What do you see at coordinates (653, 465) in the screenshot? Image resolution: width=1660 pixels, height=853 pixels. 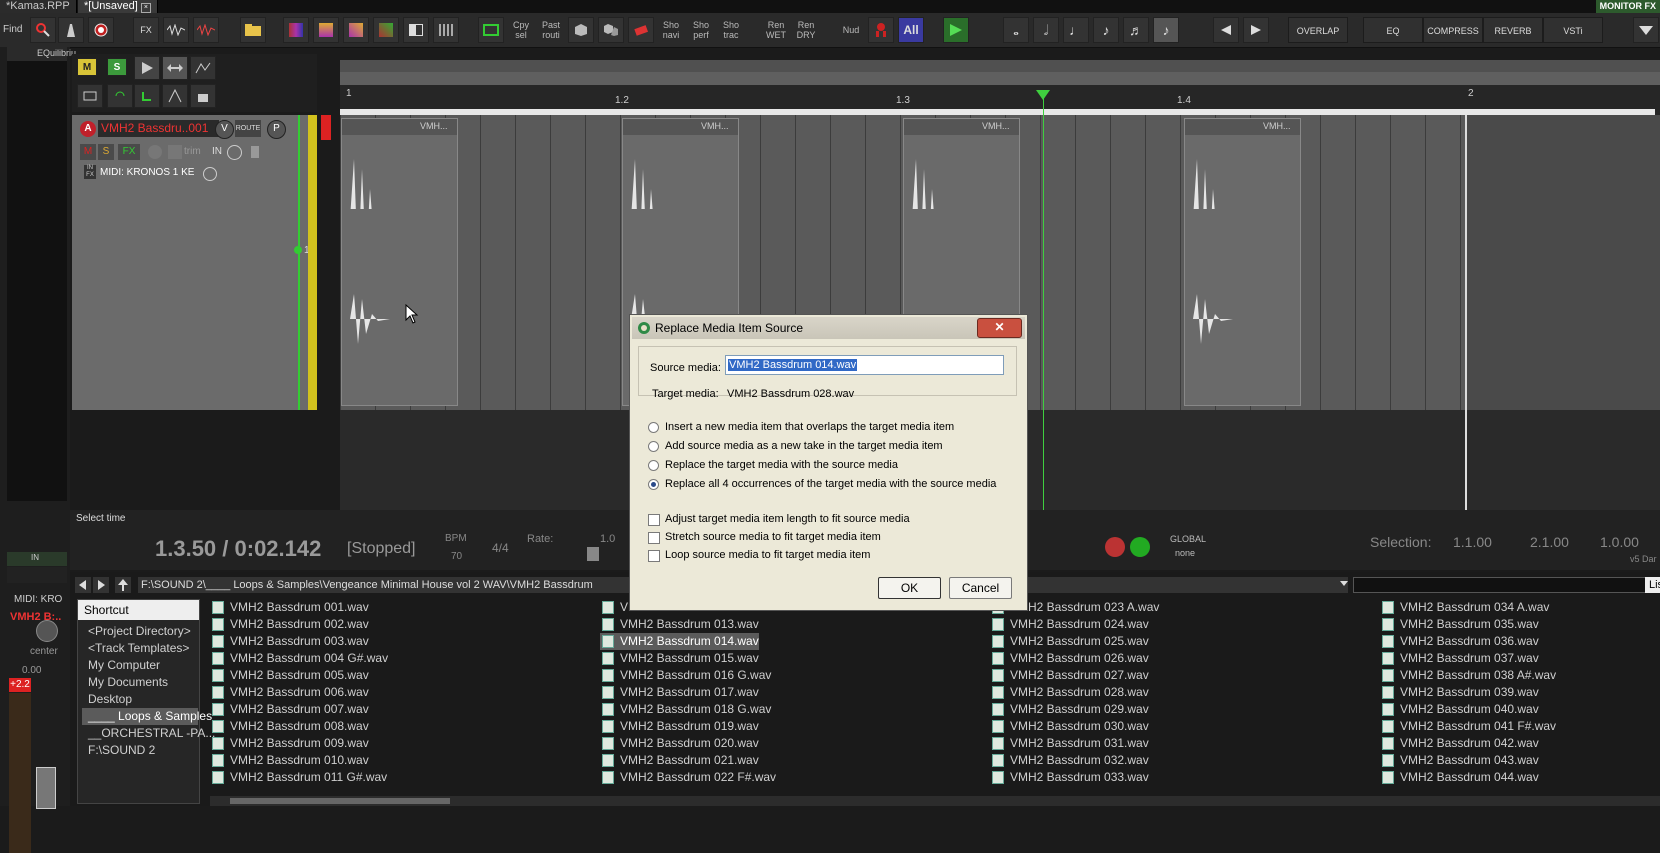 I see `option-replace-target-radio` at bounding box center [653, 465].